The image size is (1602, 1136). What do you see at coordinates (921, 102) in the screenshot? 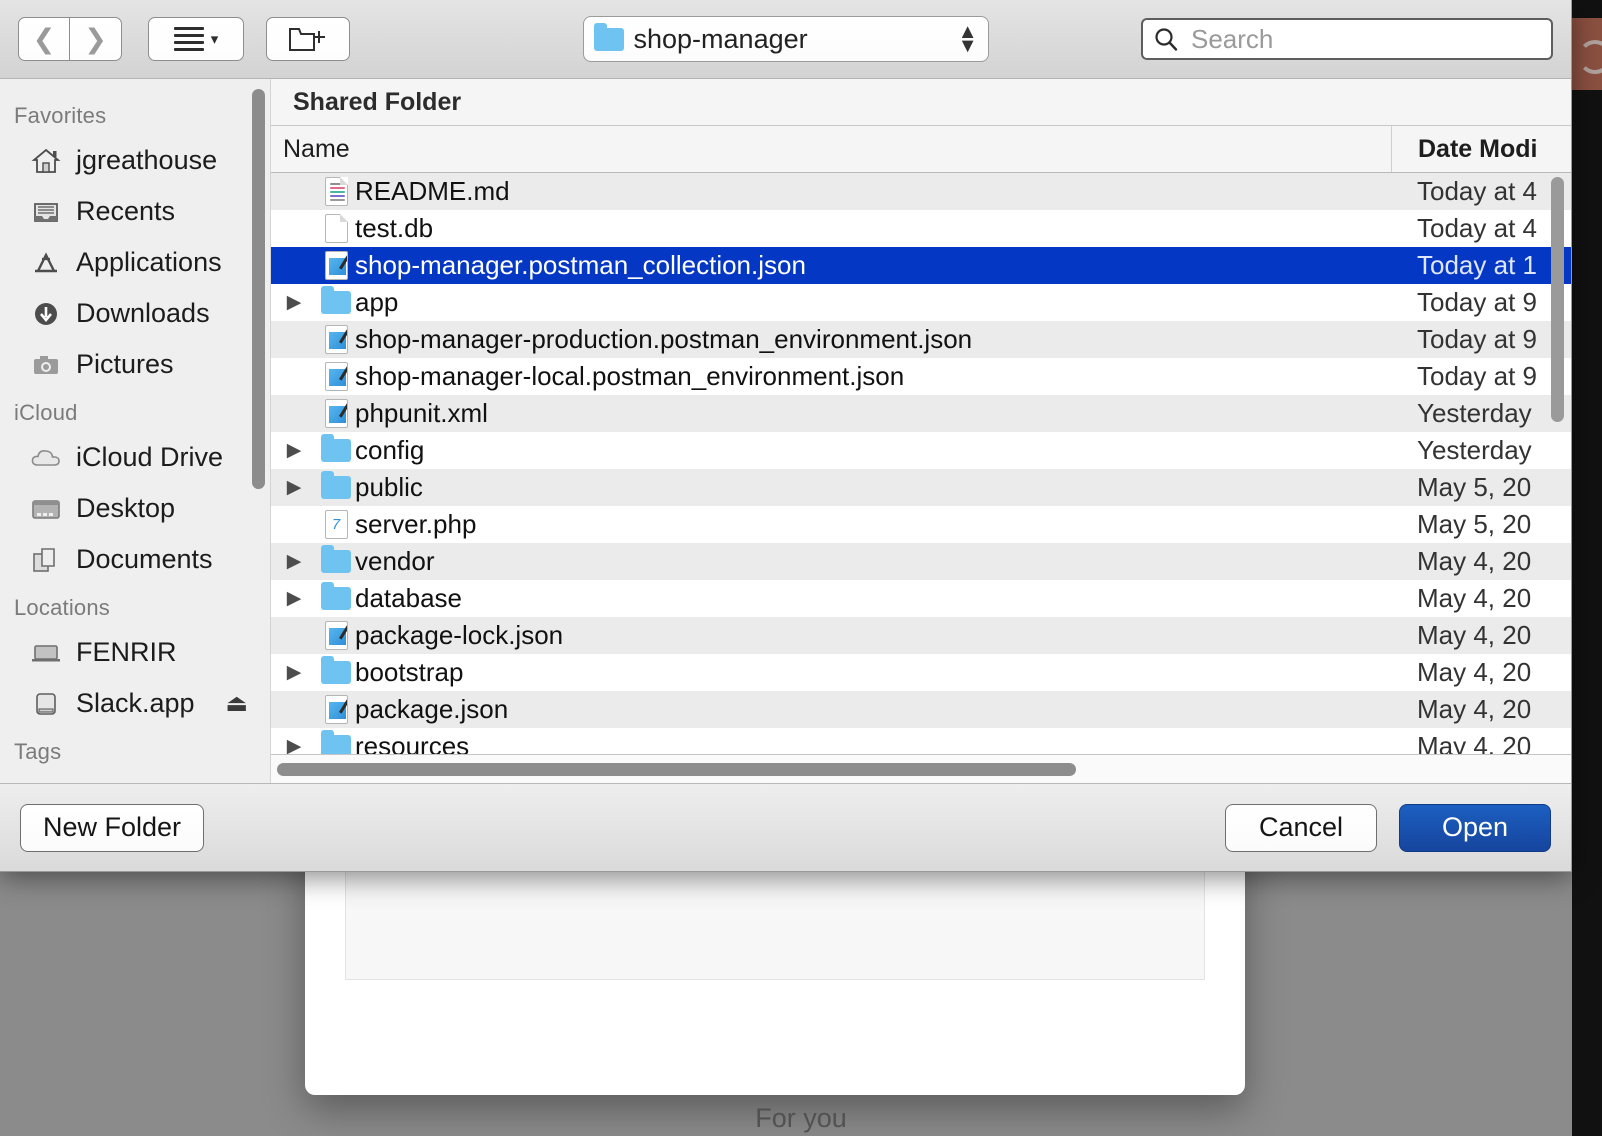
I see `pane-title: Shared Folder` at bounding box center [921, 102].